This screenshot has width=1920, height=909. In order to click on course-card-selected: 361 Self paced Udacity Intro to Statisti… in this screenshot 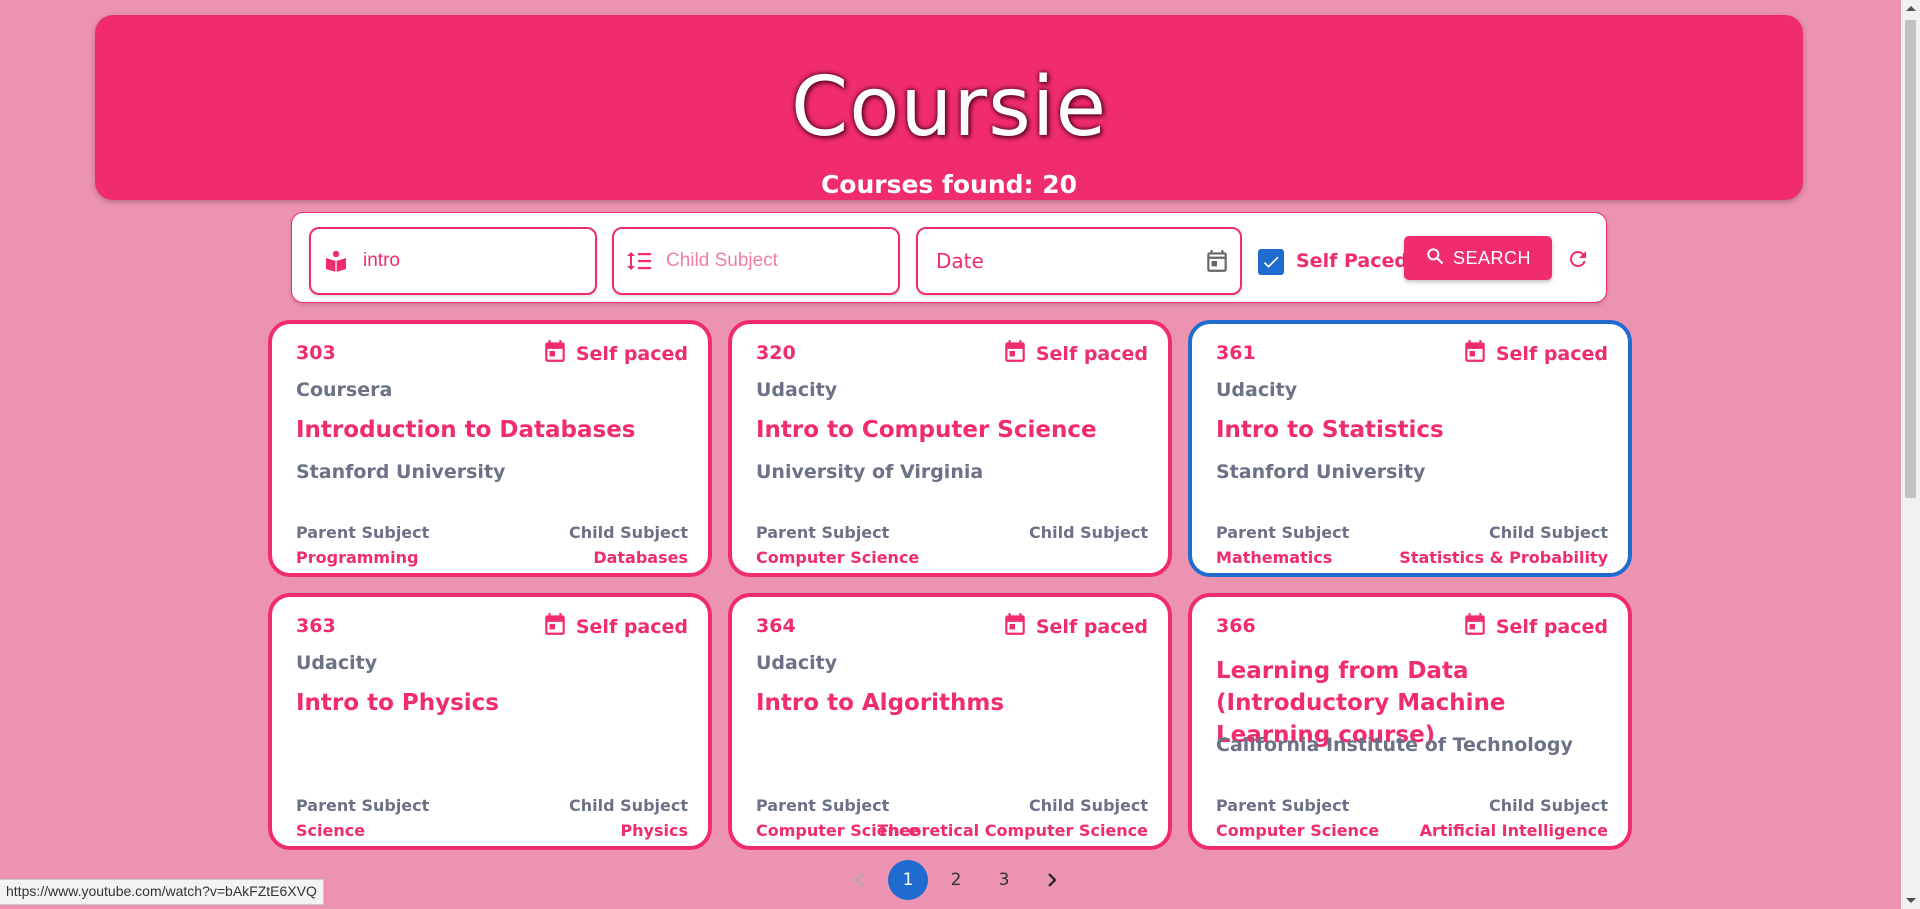, I will do `click(1410, 448)`.